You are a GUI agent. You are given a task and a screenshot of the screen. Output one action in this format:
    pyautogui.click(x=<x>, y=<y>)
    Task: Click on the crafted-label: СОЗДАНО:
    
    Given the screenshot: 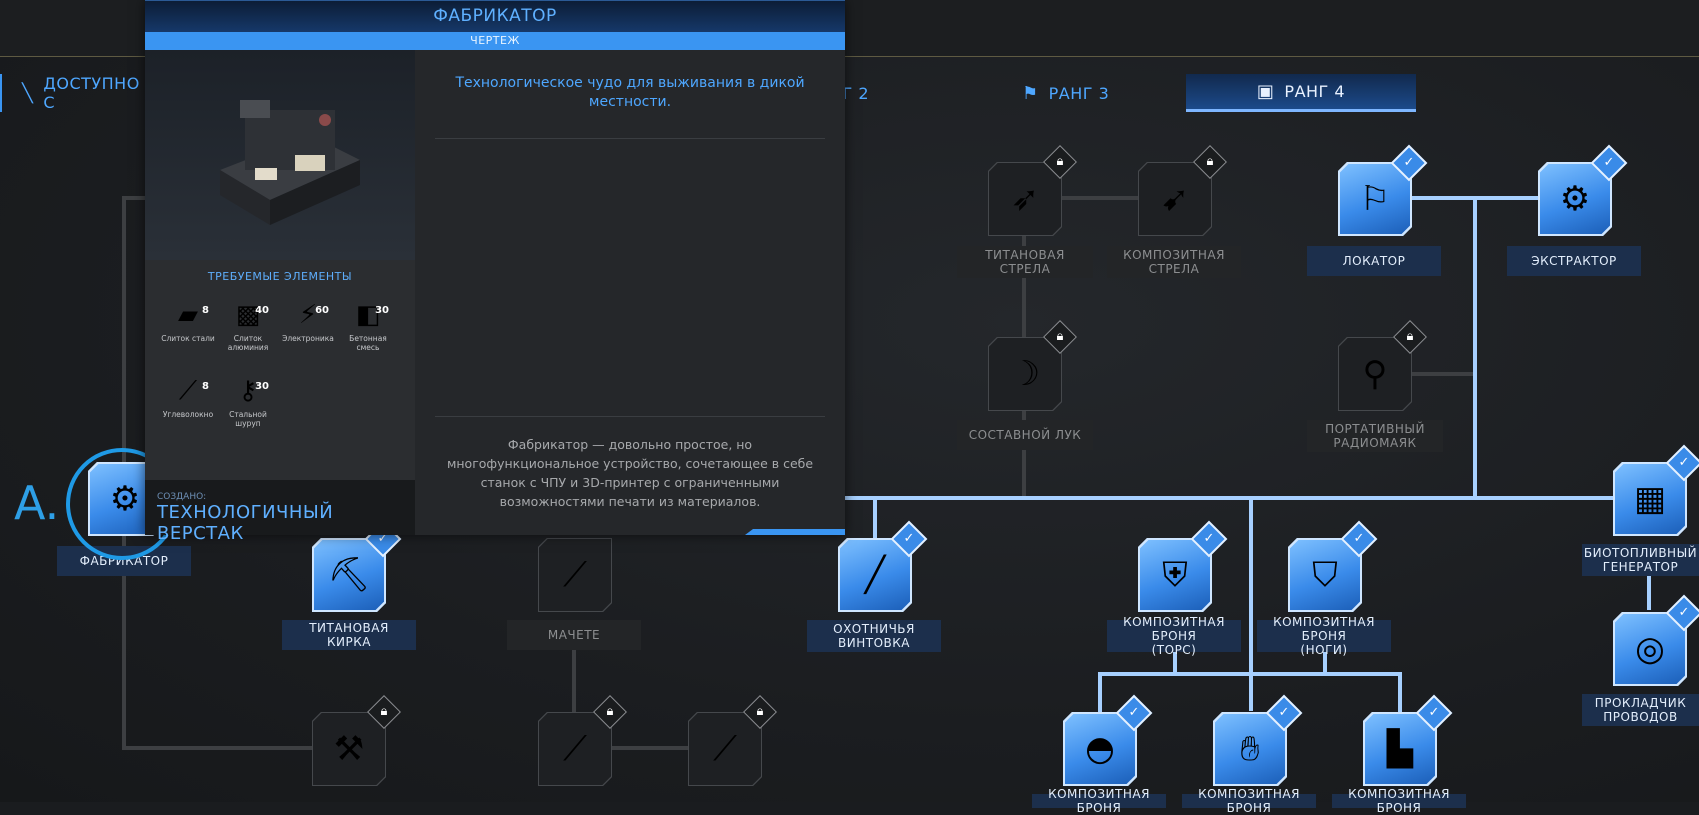 What is the action you would take?
    pyautogui.click(x=182, y=497)
    